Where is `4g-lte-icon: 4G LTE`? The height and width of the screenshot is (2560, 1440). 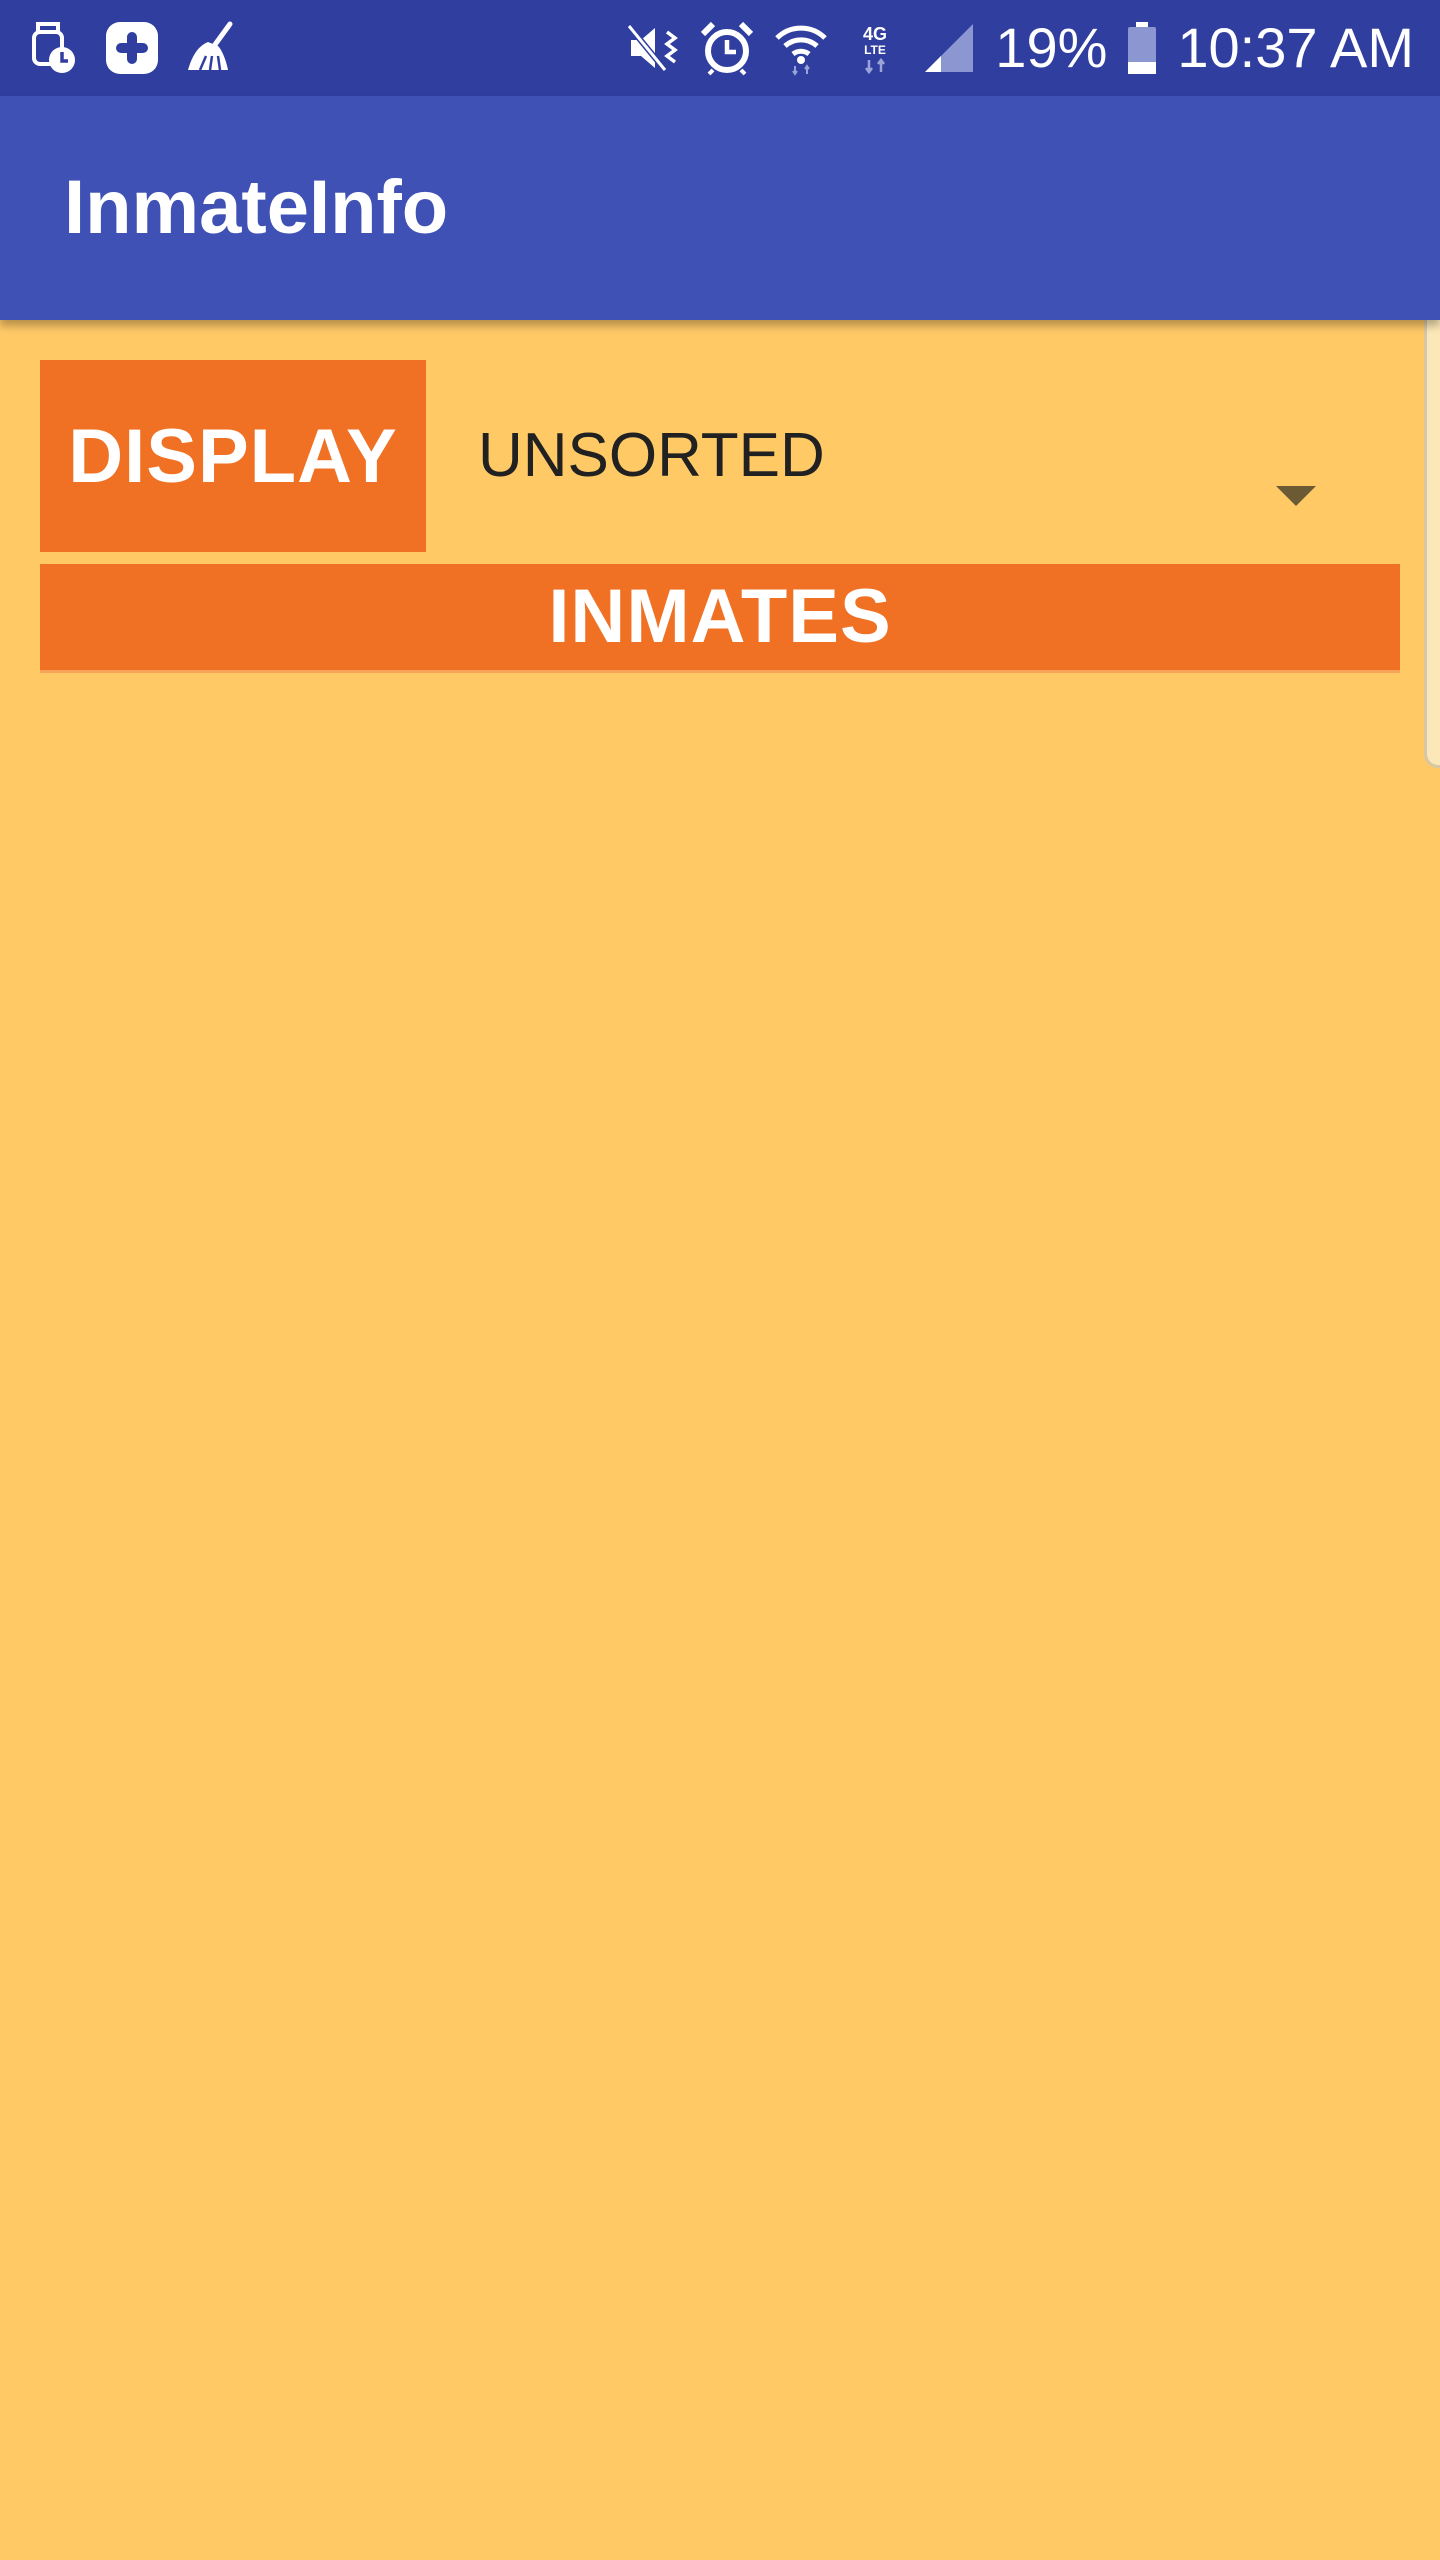
4g-lte-icon: 4G LTE is located at coordinates (875, 48).